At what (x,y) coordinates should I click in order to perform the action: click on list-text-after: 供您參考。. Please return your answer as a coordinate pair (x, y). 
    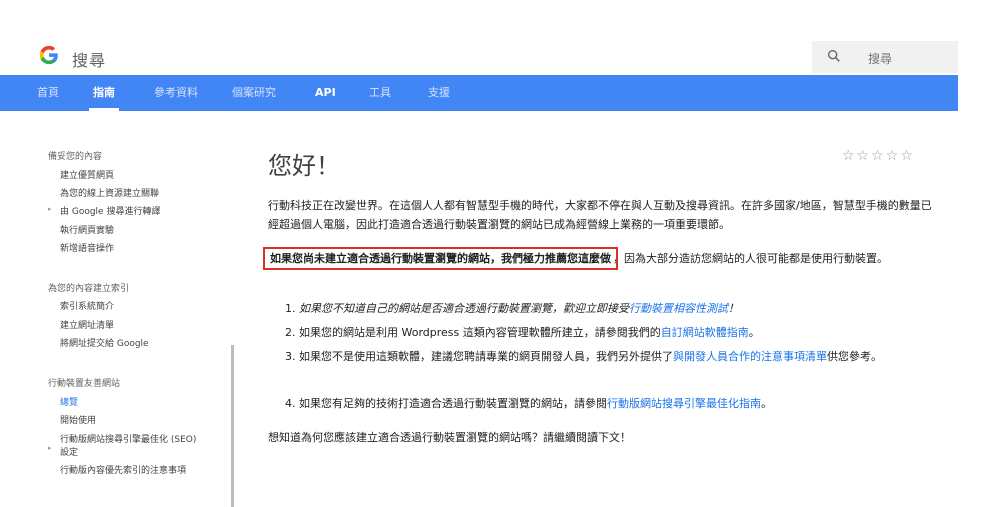
    Looking at the image, I should click on (854, 356).